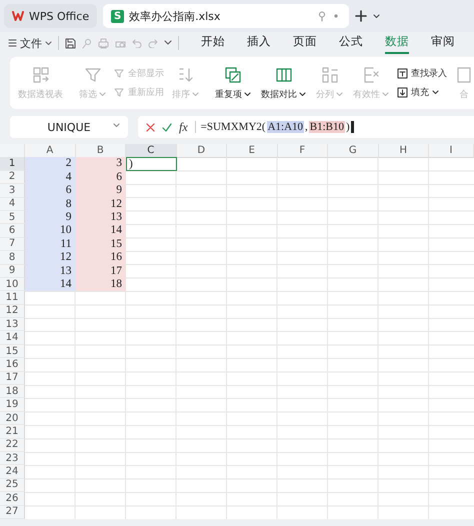  What do you see at coordinates (226, 16) in the screenshot?
I see `tab: S 效率办公指南.xlsx` at bounding box center [226, 16].